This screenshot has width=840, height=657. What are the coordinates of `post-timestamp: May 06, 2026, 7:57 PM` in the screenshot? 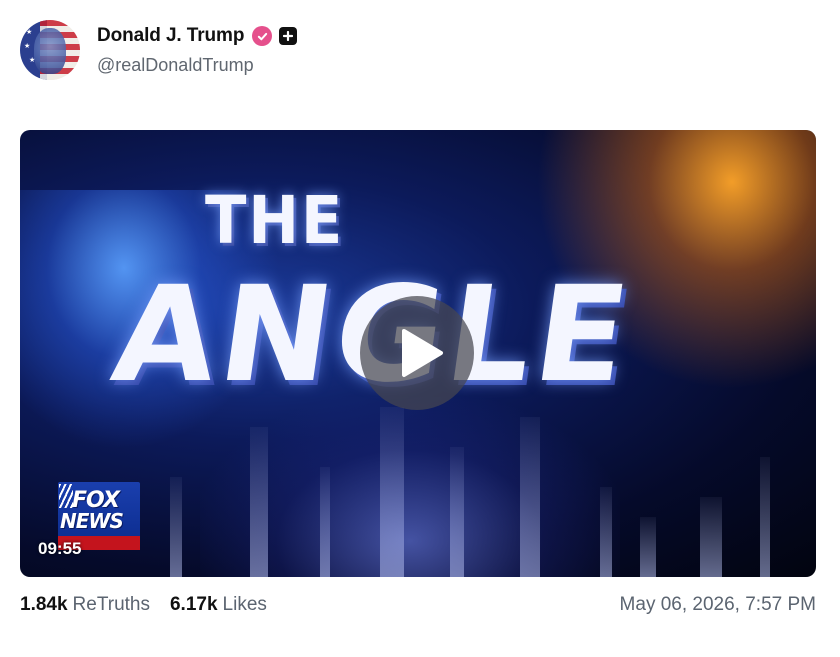 It's located at (718, 605).